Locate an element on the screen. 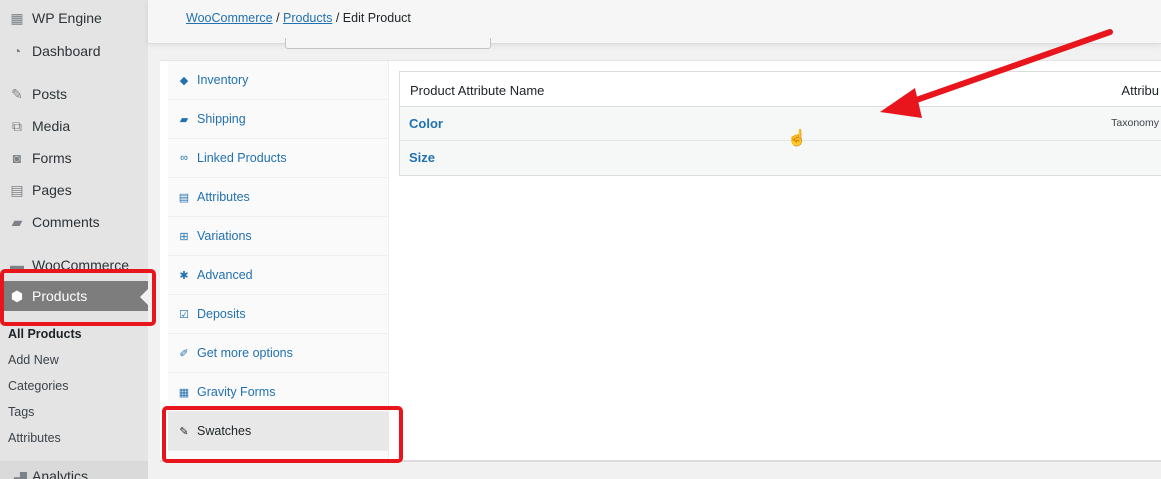 This screenshot has height=479, width=1161. arrow-head is located at coordinates (901, 103).